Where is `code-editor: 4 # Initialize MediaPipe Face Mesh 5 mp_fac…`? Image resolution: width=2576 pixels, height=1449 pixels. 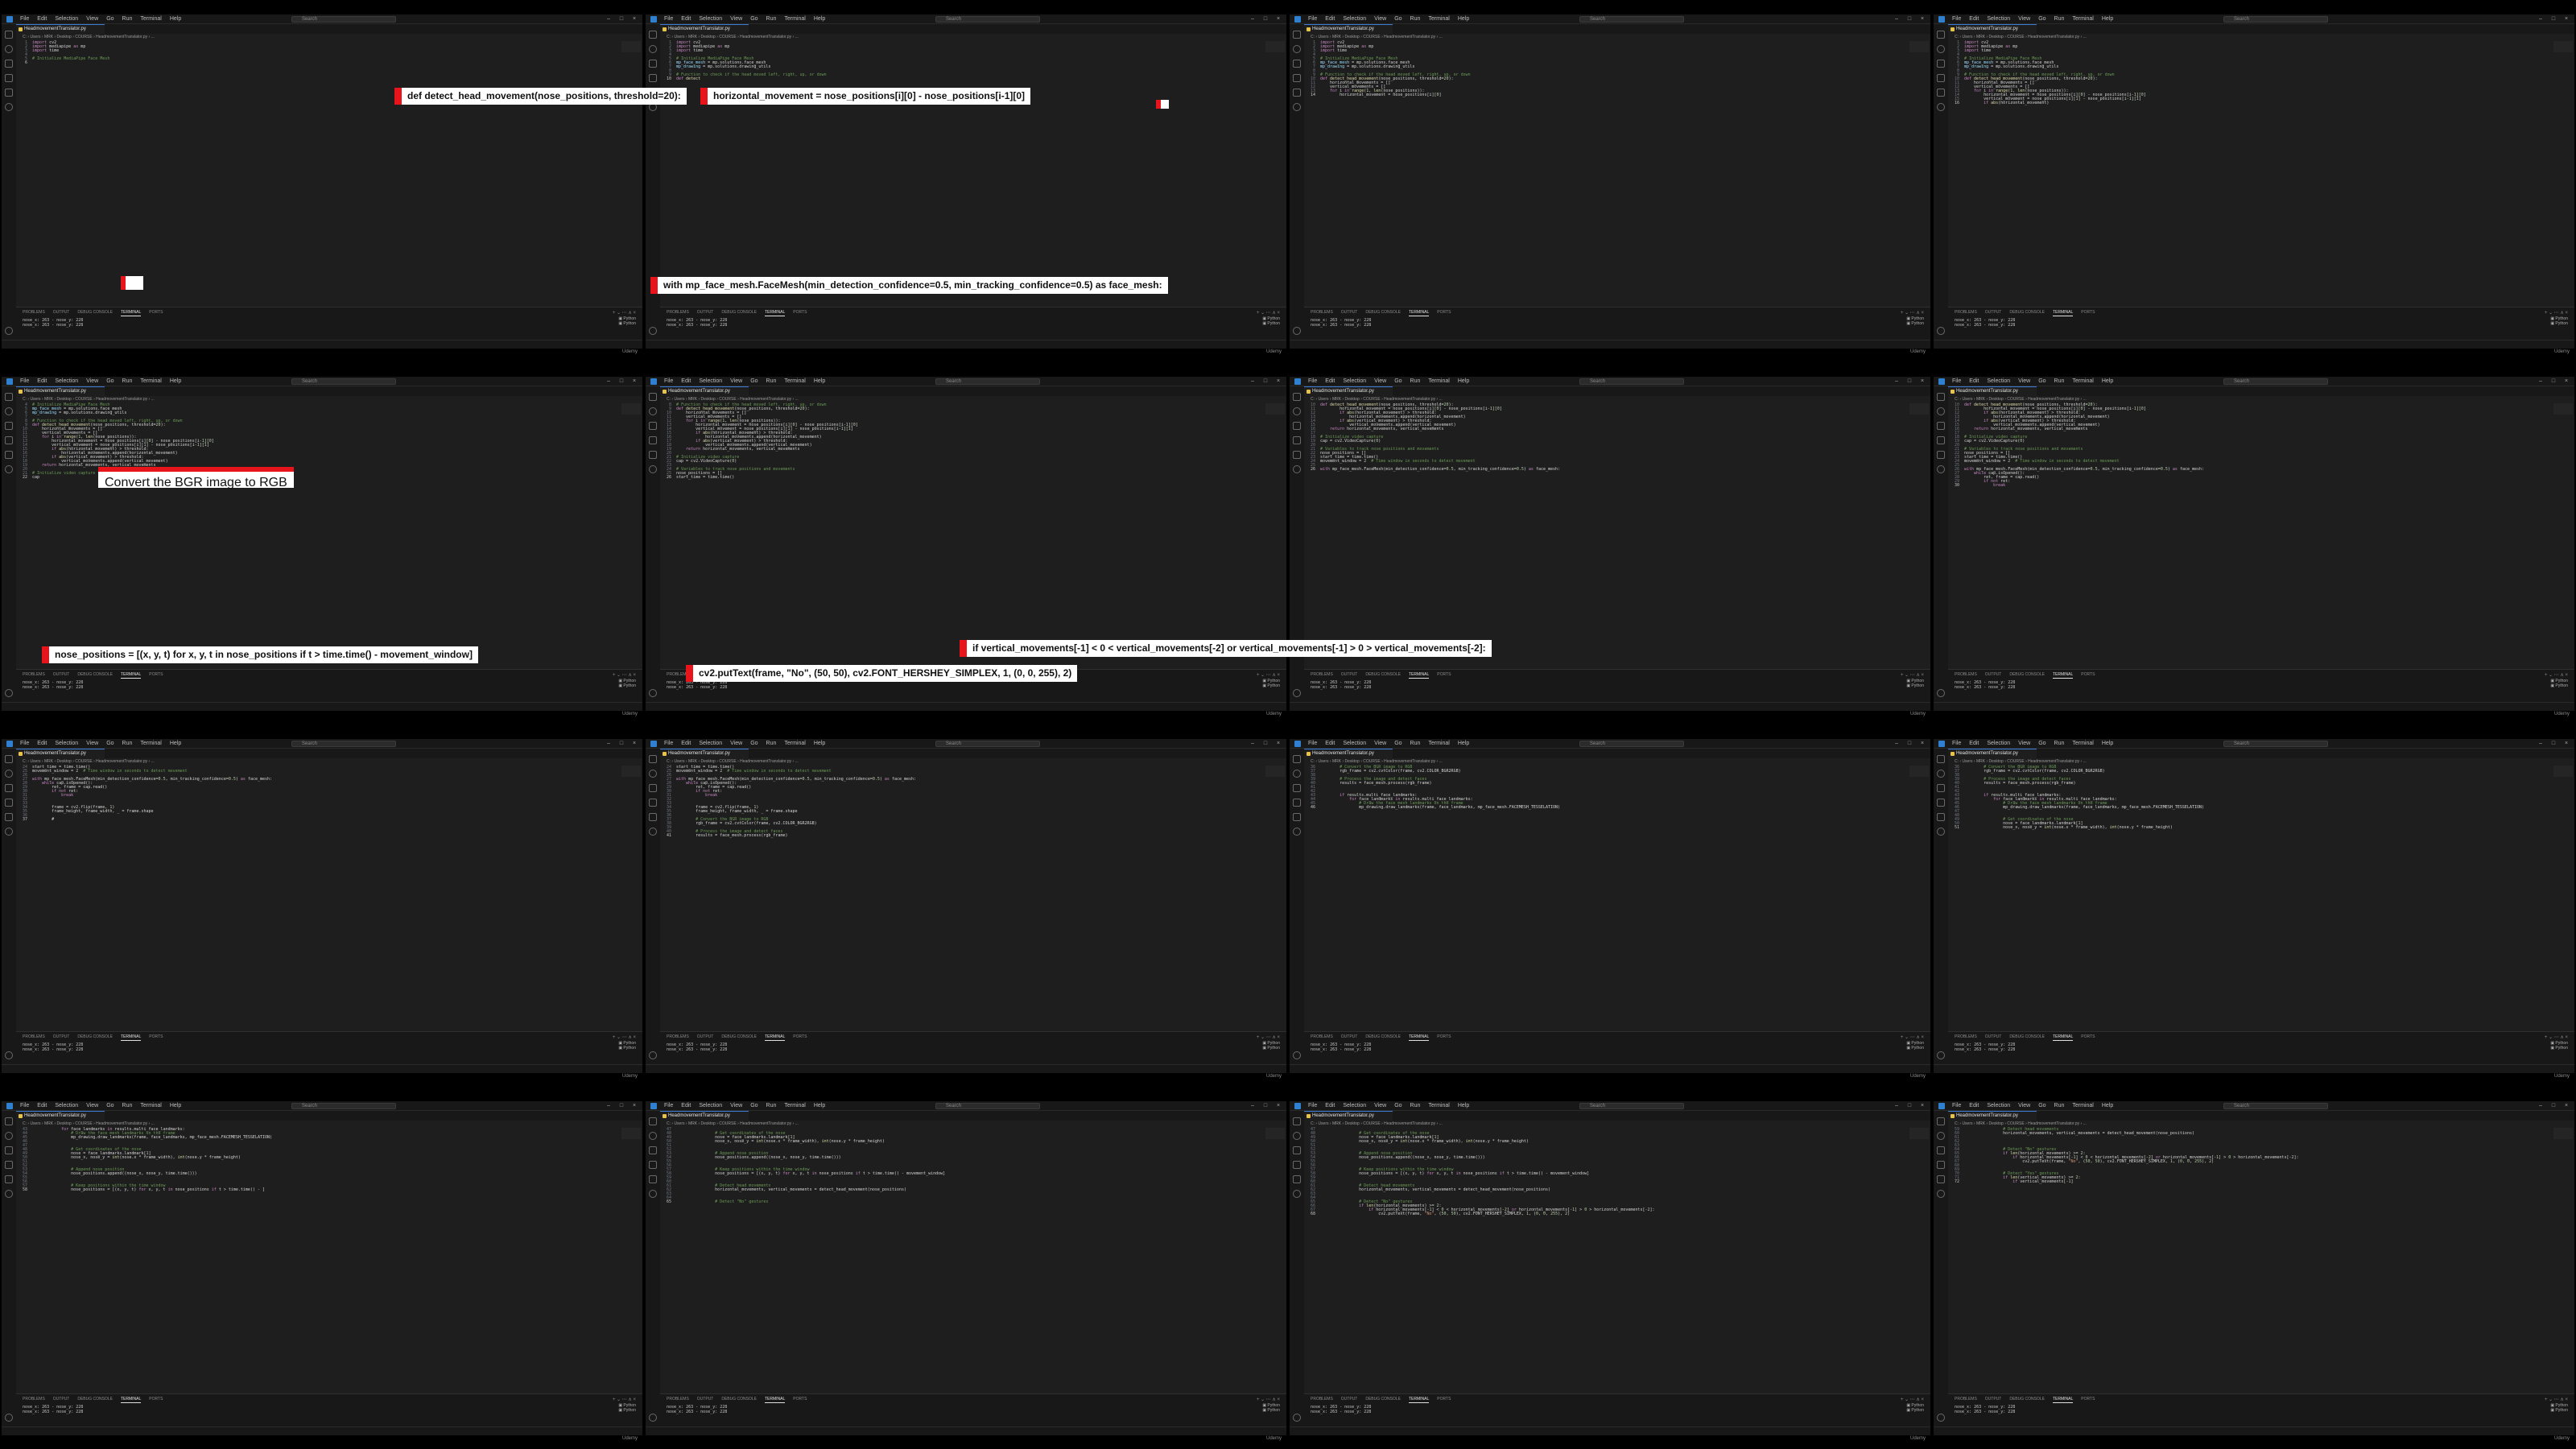
code-editor: 4 # Initialize MediaPipe Face Mesh 5 mp_fac… is located at coordinates (322, 536).